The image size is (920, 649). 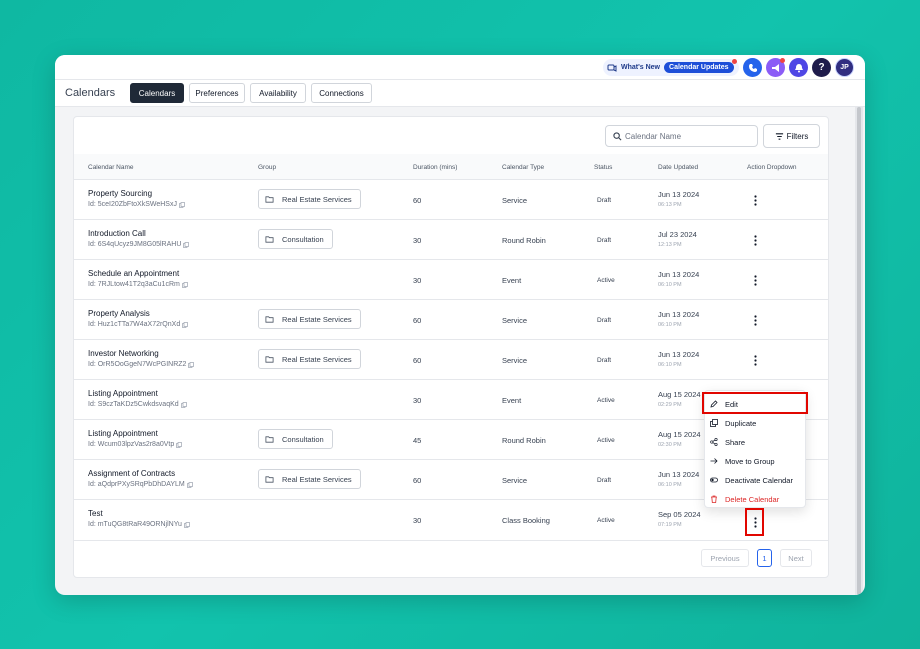 I want to click on scrollbar, so click(x=859, y=351).